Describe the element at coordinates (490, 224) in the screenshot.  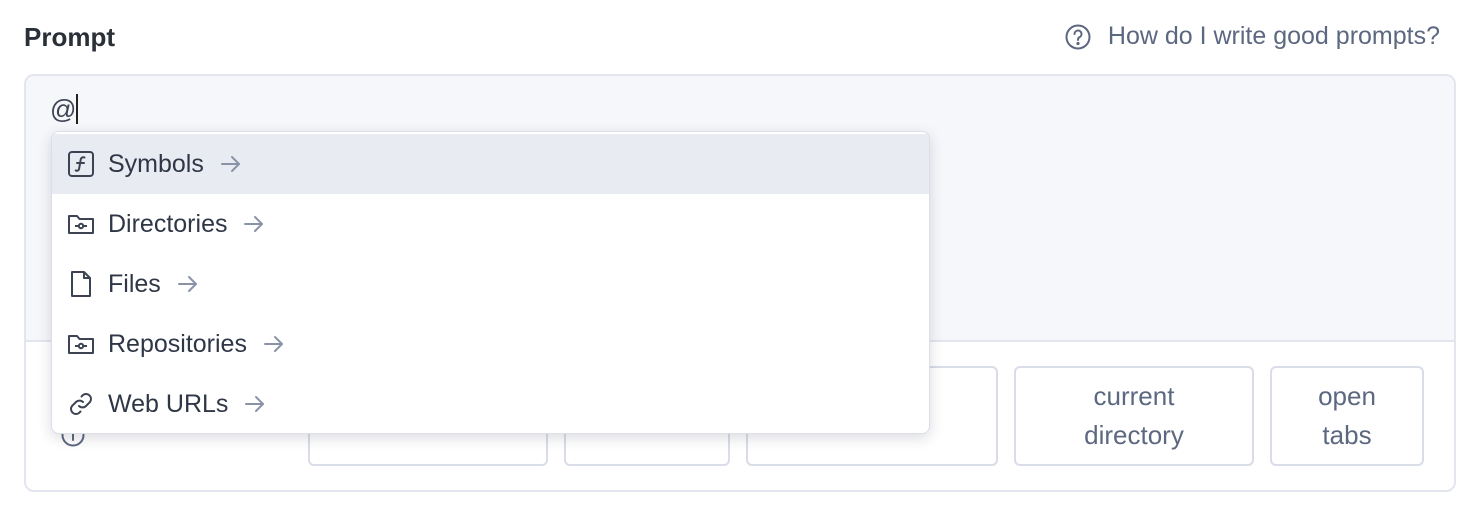
I see `menu-item-directories: Directories` at that location.